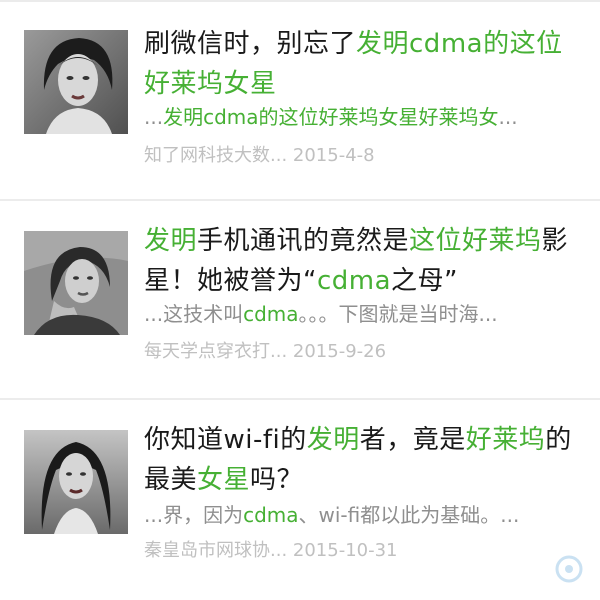 The width and height of the screenshot is (600, 600). Describe the element at coordinates (364, 261) in the screenshot. I see `result-title: 发明手机通讯的竟然是这位好莱坞影星！她被誉为“cdma之母”` at that location.